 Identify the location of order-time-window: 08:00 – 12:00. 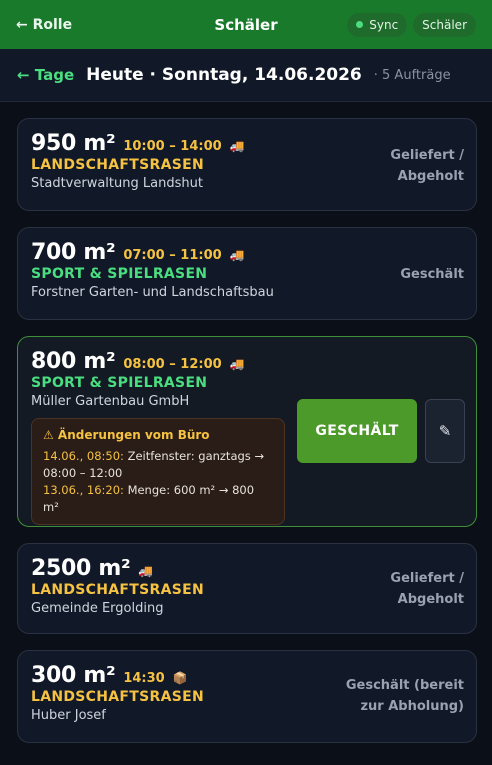
(172, 364).